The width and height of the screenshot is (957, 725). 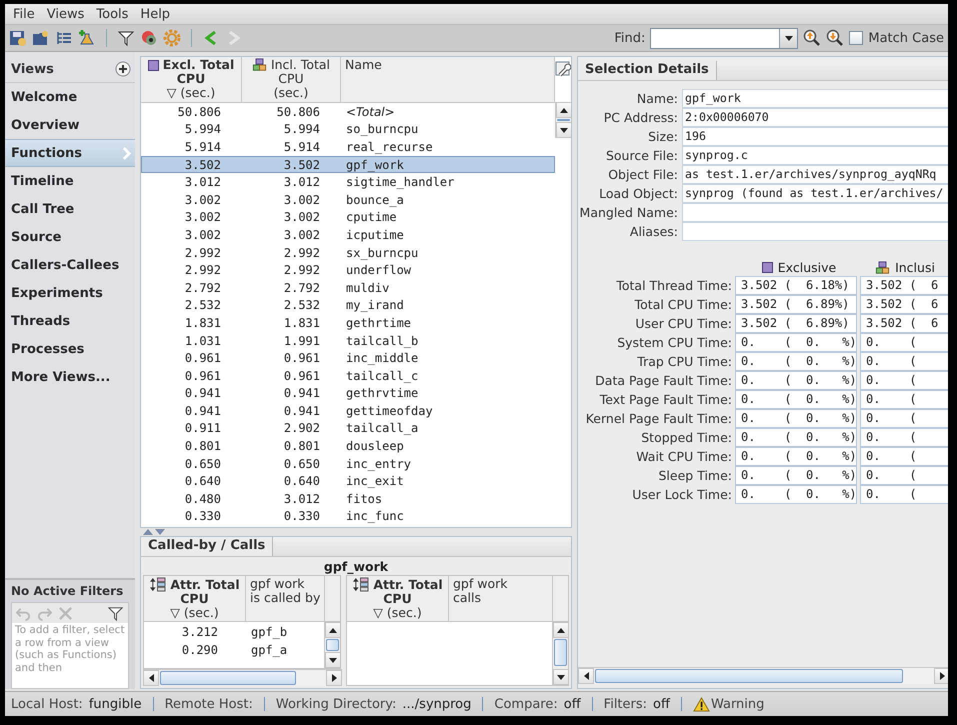 What do you see at coordinates (87, 38) in the screenshot?
I see `flask-add-icon` at bounding box center [87, 38].